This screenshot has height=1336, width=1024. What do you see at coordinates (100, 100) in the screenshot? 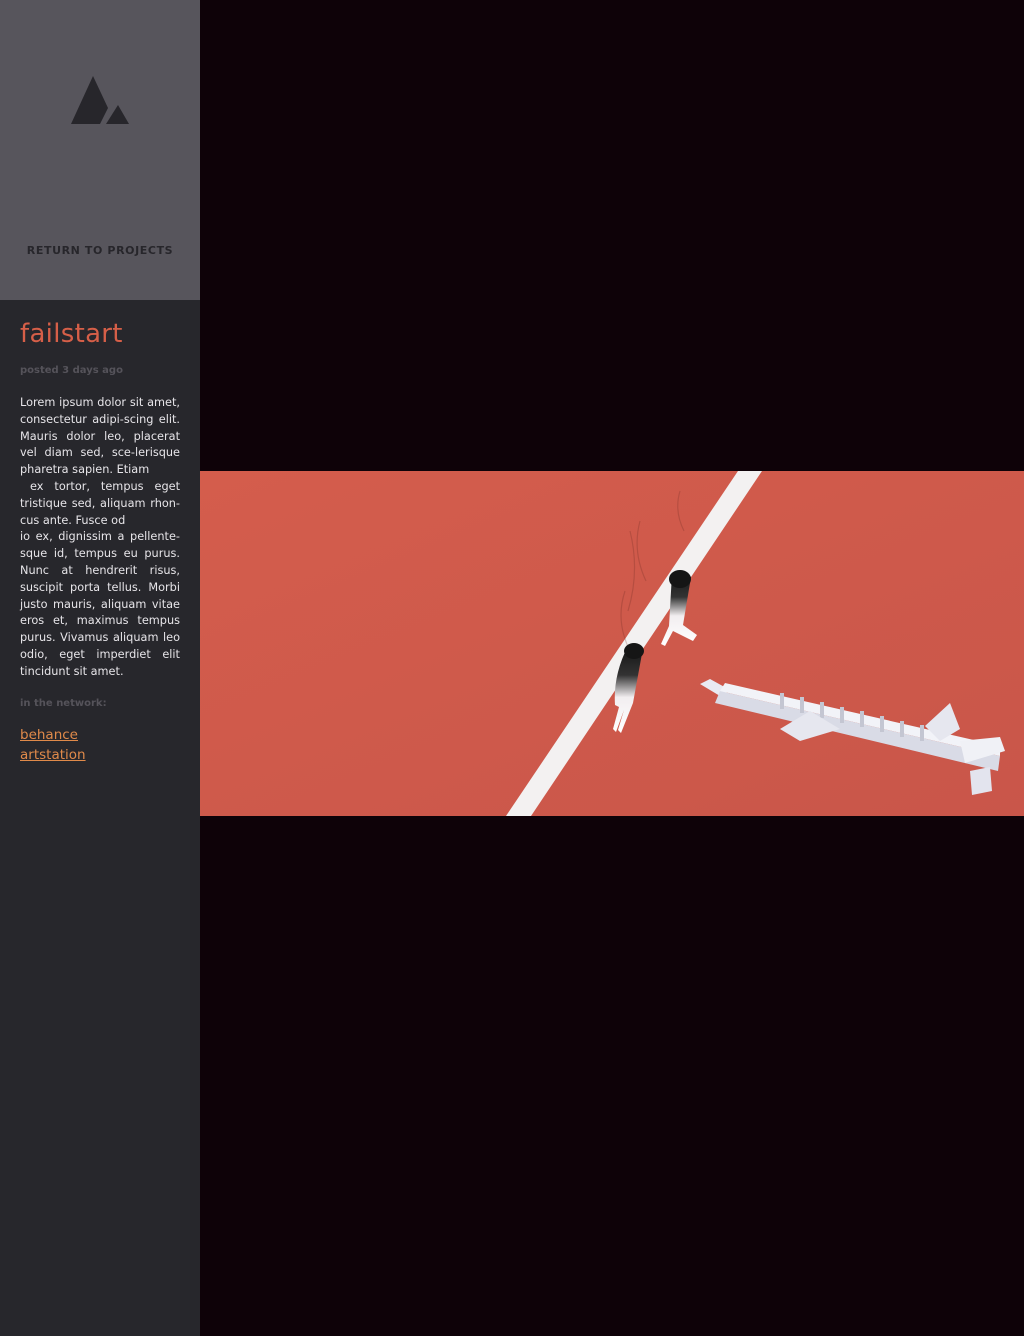
I see `triangle-logo-icon` at bounding box center [100, 100].